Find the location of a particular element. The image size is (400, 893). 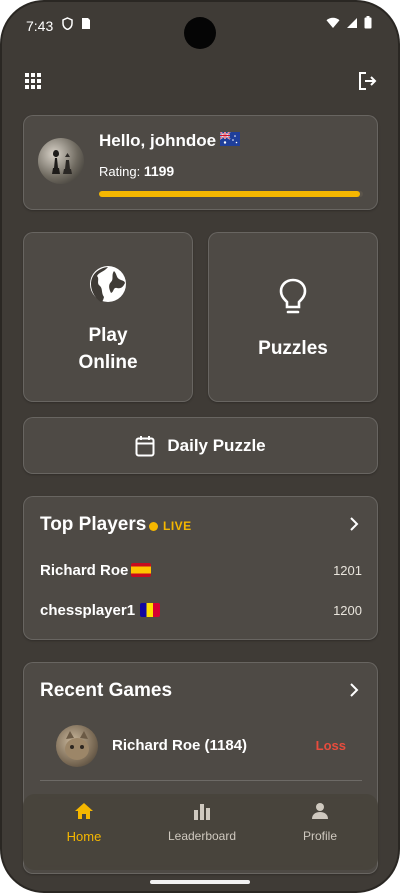

flag-andorra-icon is located at coordinates (150, 610).